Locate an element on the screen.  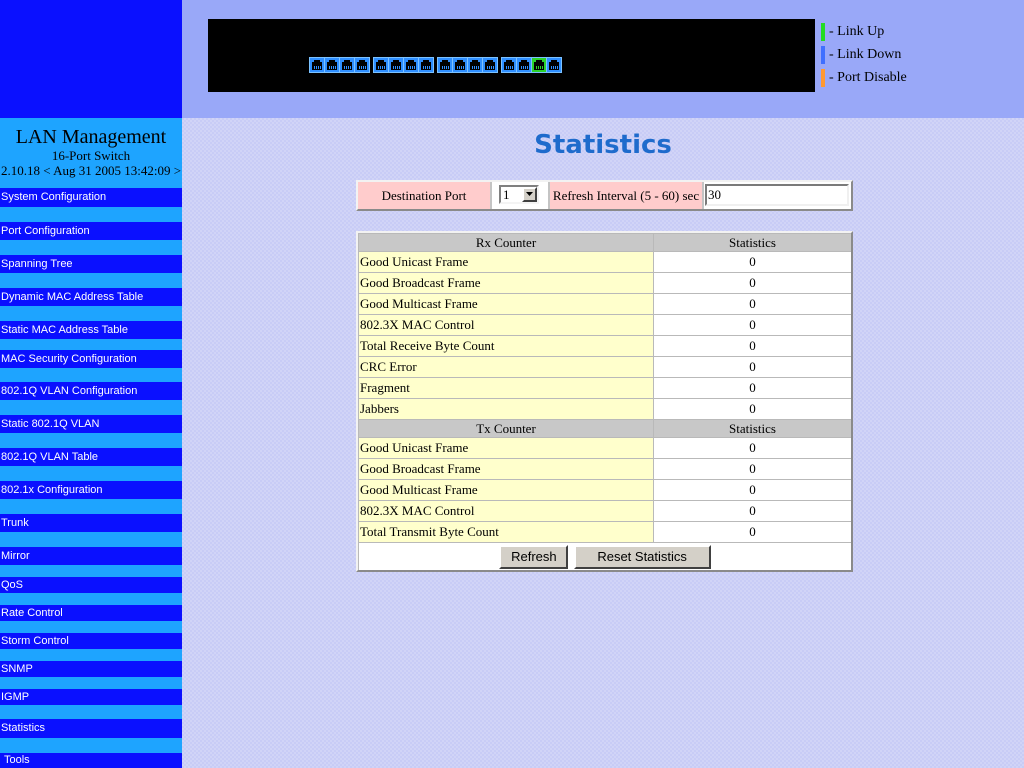
link-down-swatch is located at coordinates (823, 55).